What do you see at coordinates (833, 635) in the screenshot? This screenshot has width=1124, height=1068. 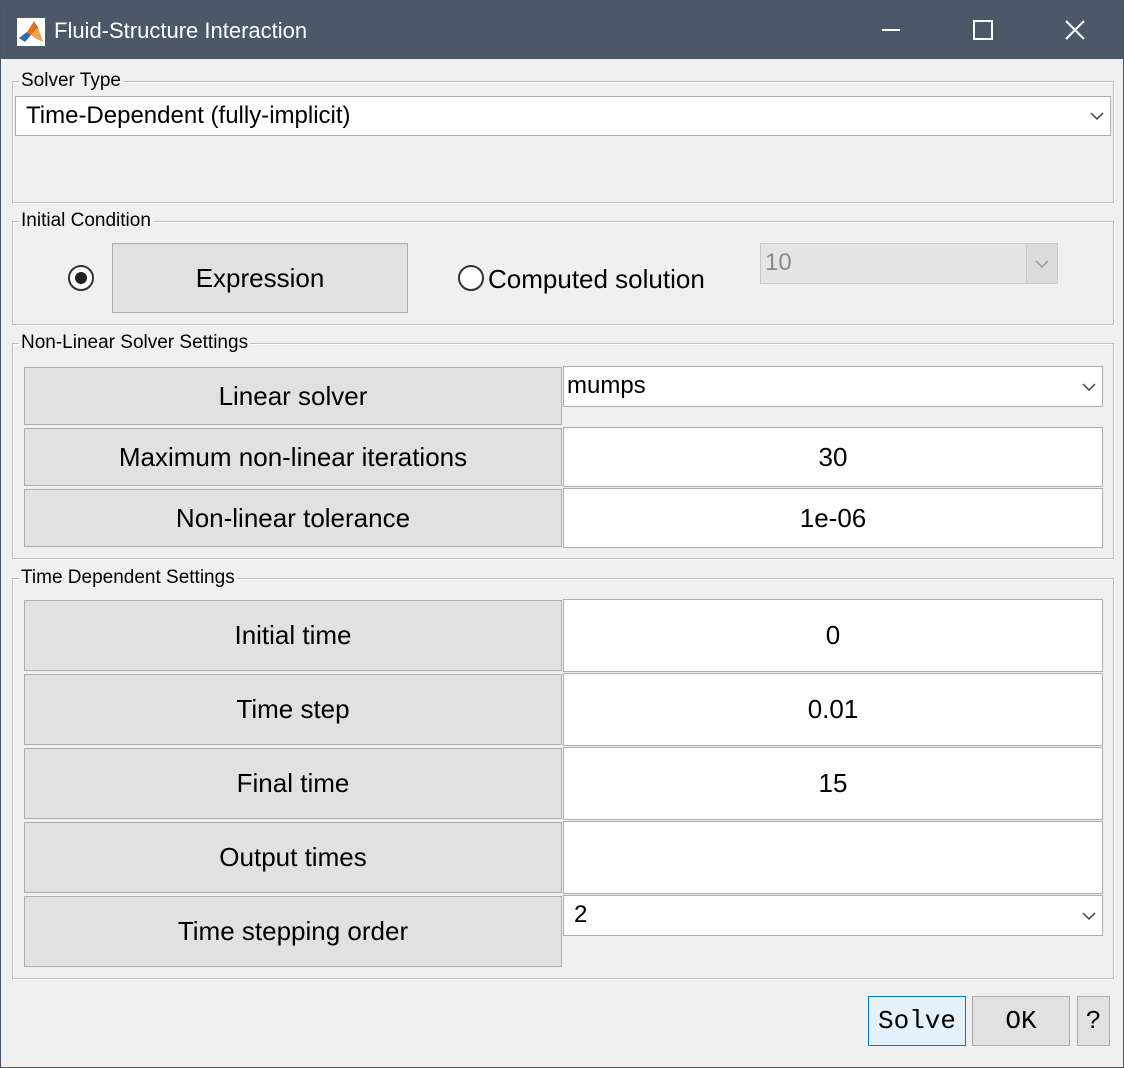 I see `initial-time-input: 0` at bounding box center [833, 635].